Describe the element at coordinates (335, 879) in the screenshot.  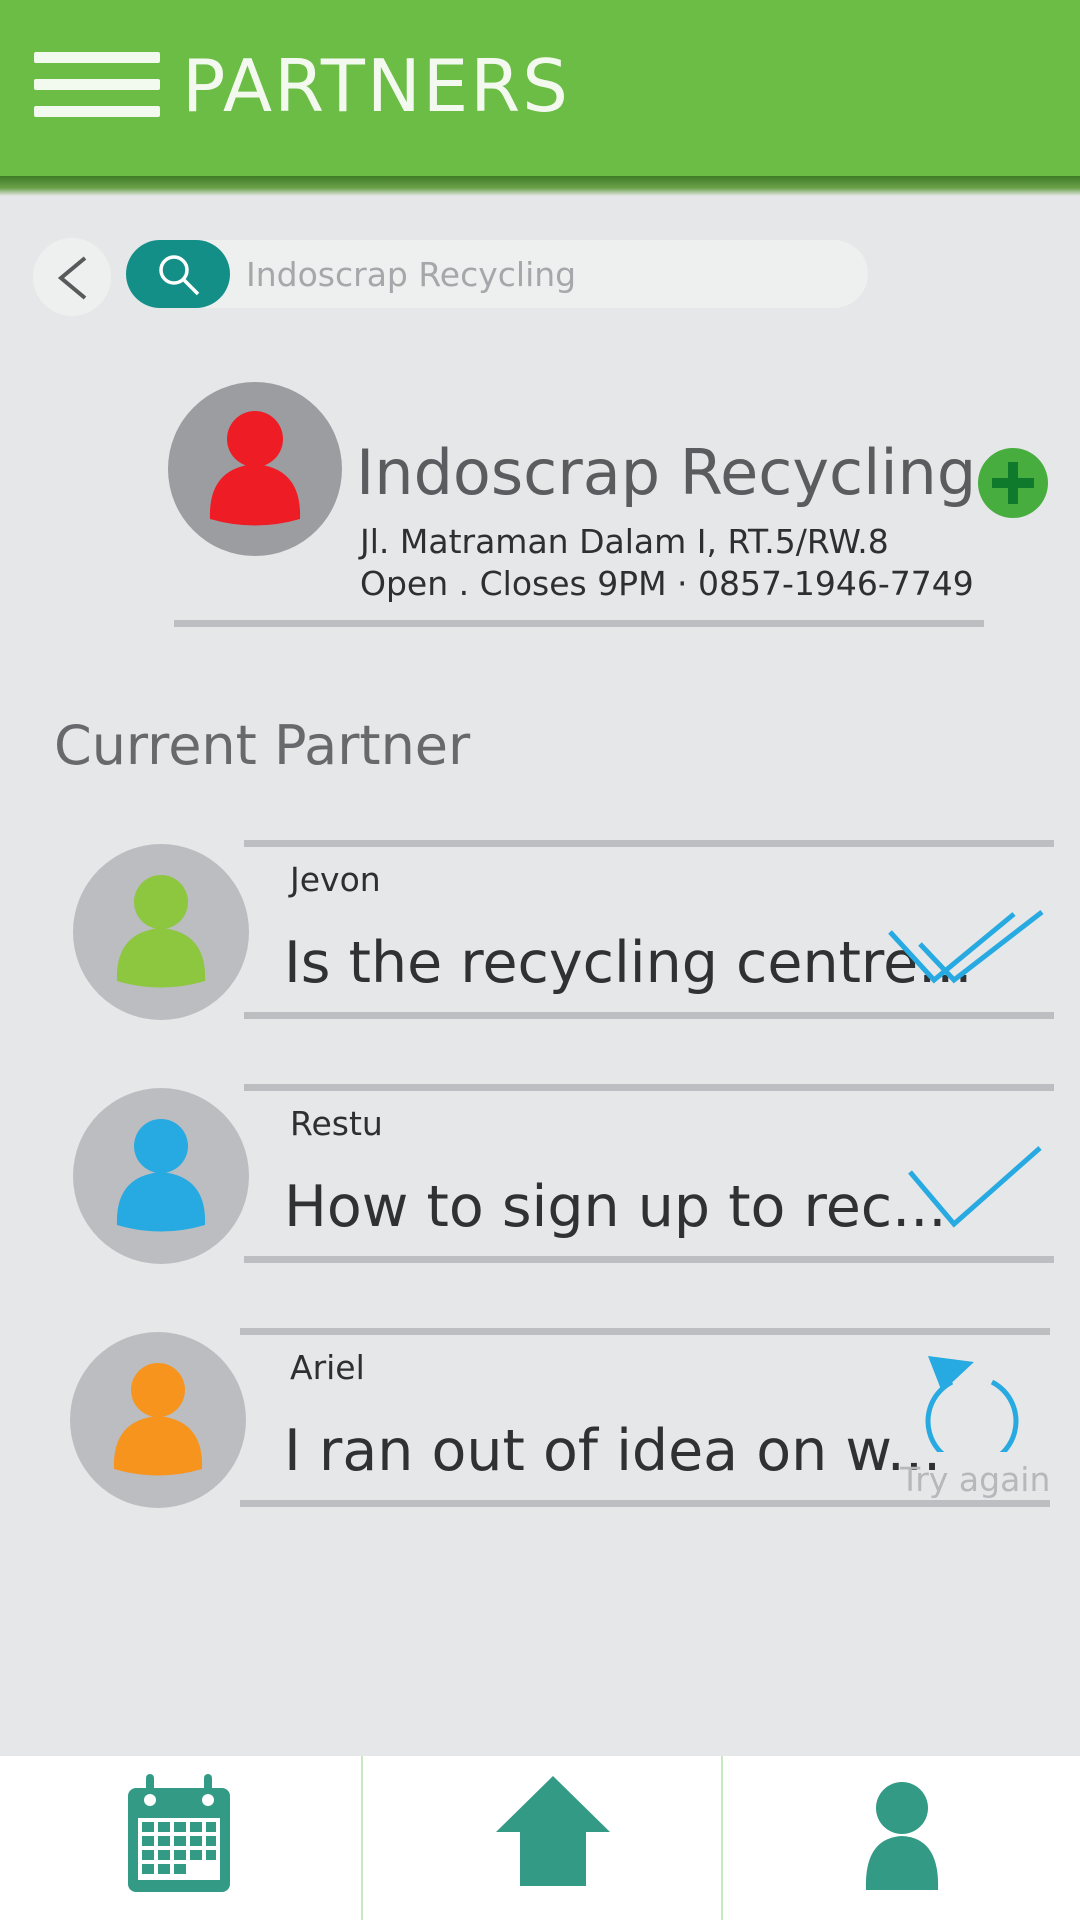
I see `chat-sender-name: Jevon` at that location.